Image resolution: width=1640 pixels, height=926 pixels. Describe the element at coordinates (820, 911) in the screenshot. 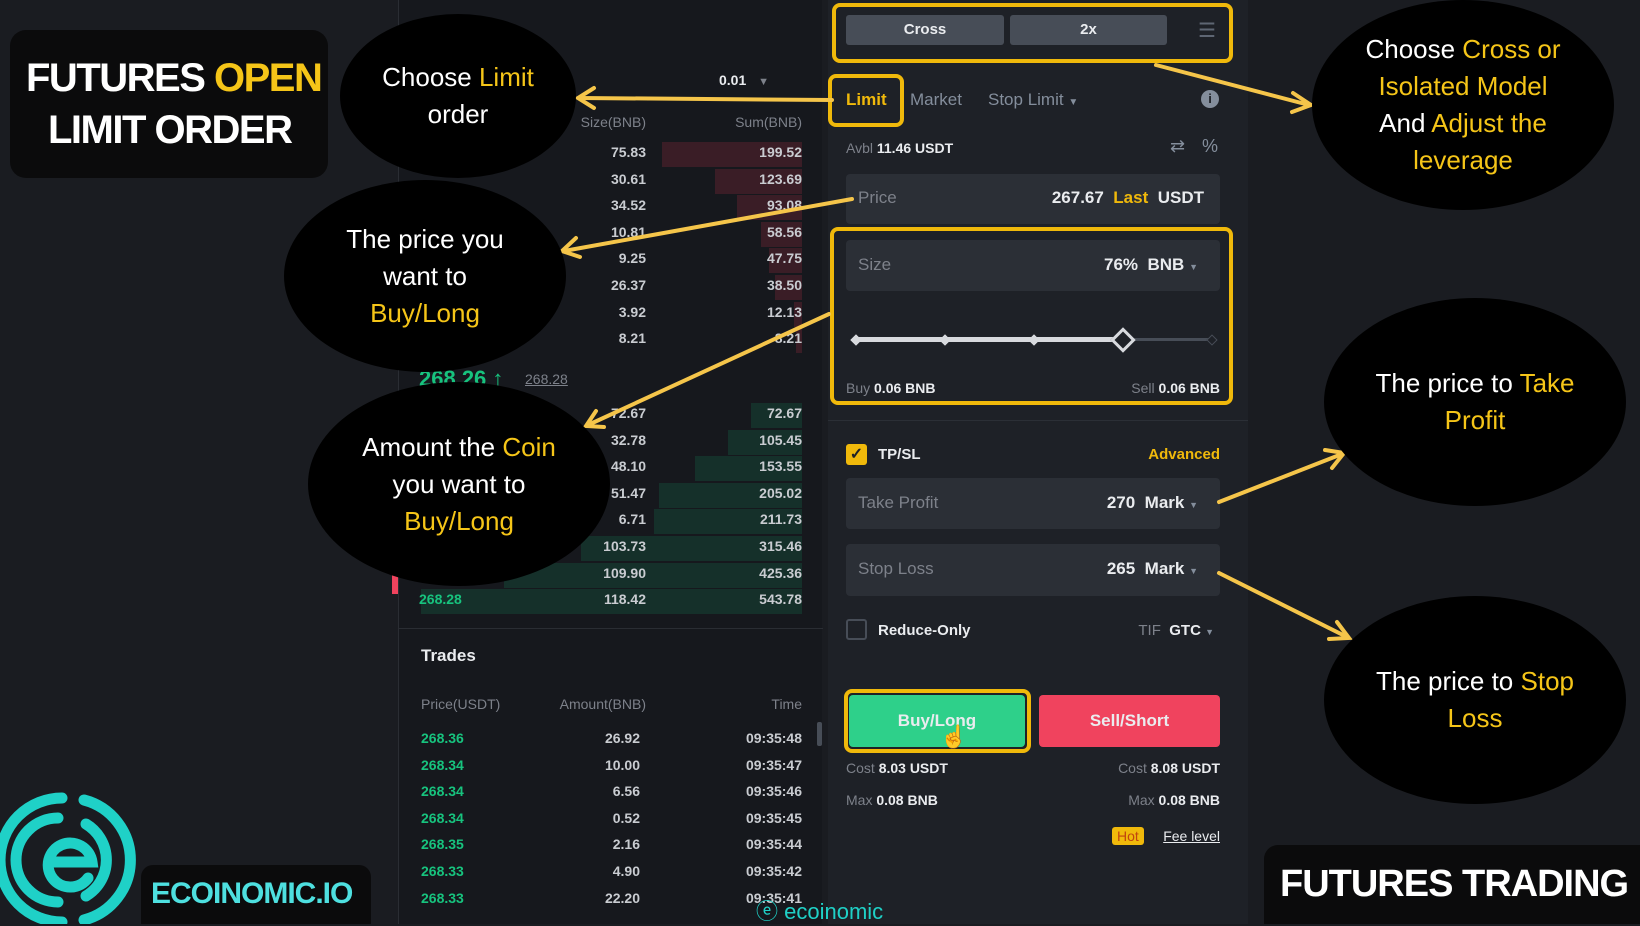

I see `watermark: ⓔ ecoinomic` at that location.